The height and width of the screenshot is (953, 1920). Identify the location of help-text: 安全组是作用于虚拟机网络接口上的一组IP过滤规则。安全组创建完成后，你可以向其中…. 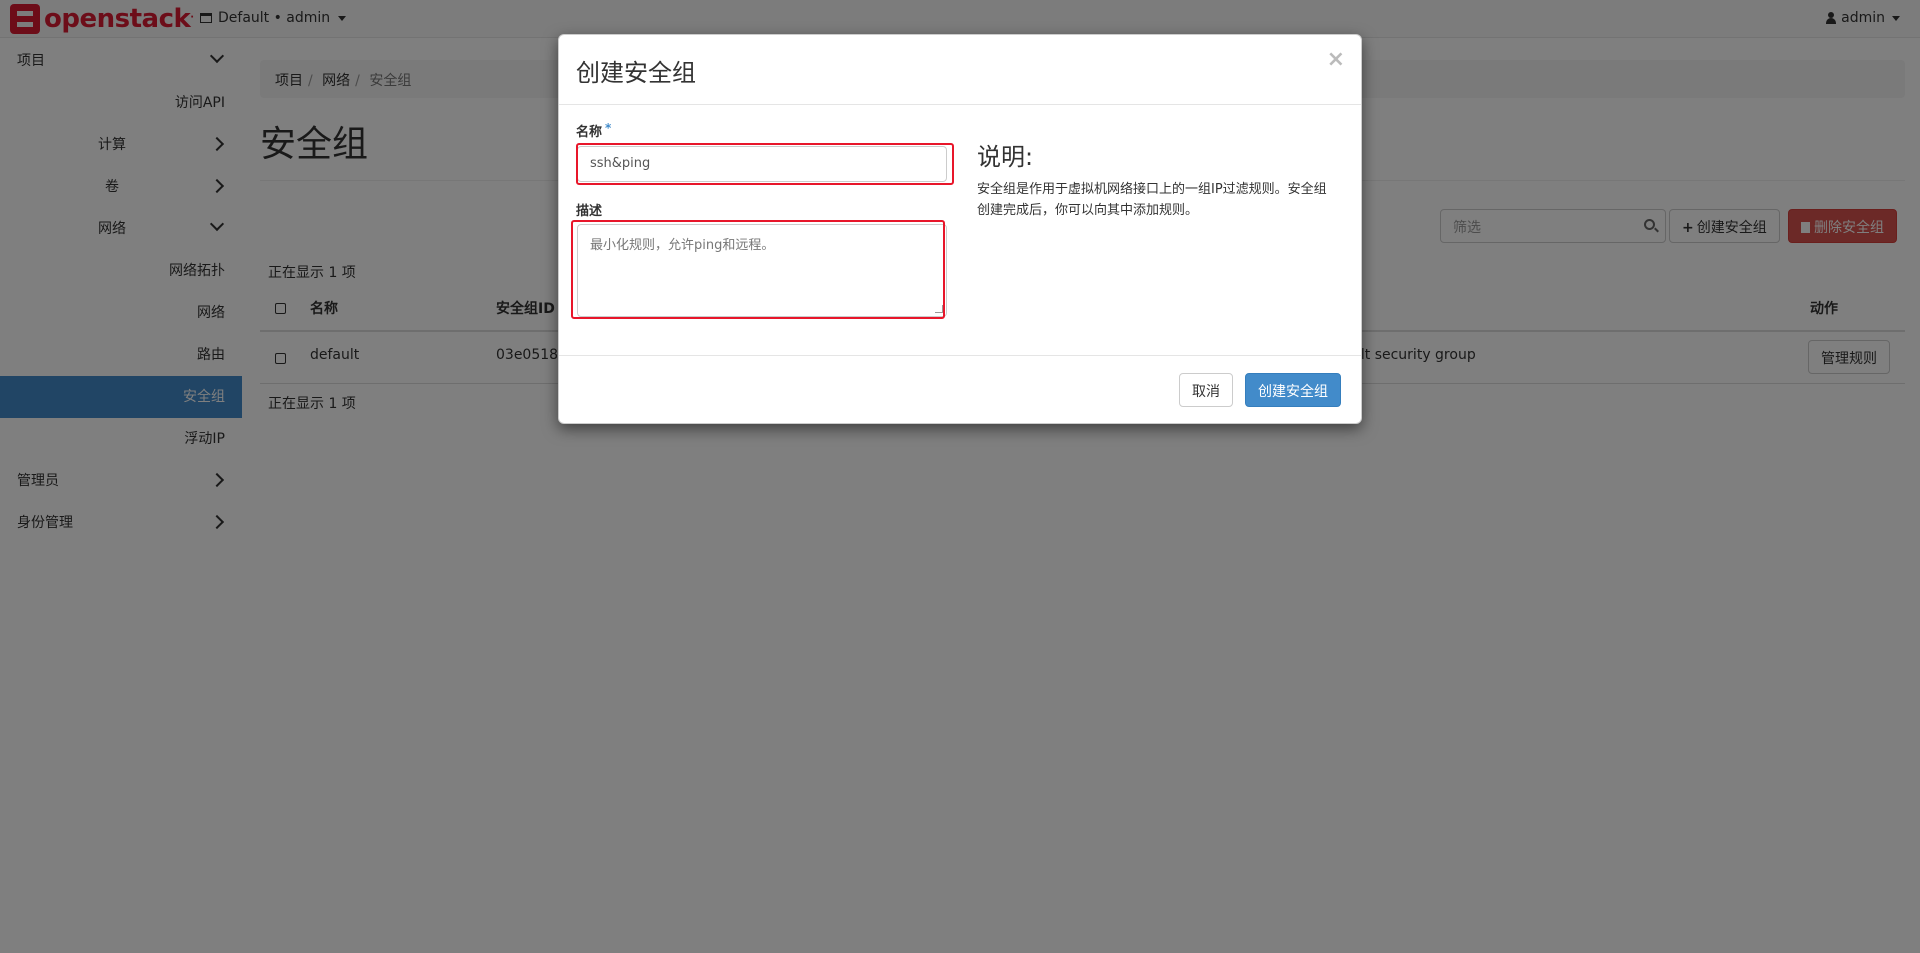
(1152, 200).